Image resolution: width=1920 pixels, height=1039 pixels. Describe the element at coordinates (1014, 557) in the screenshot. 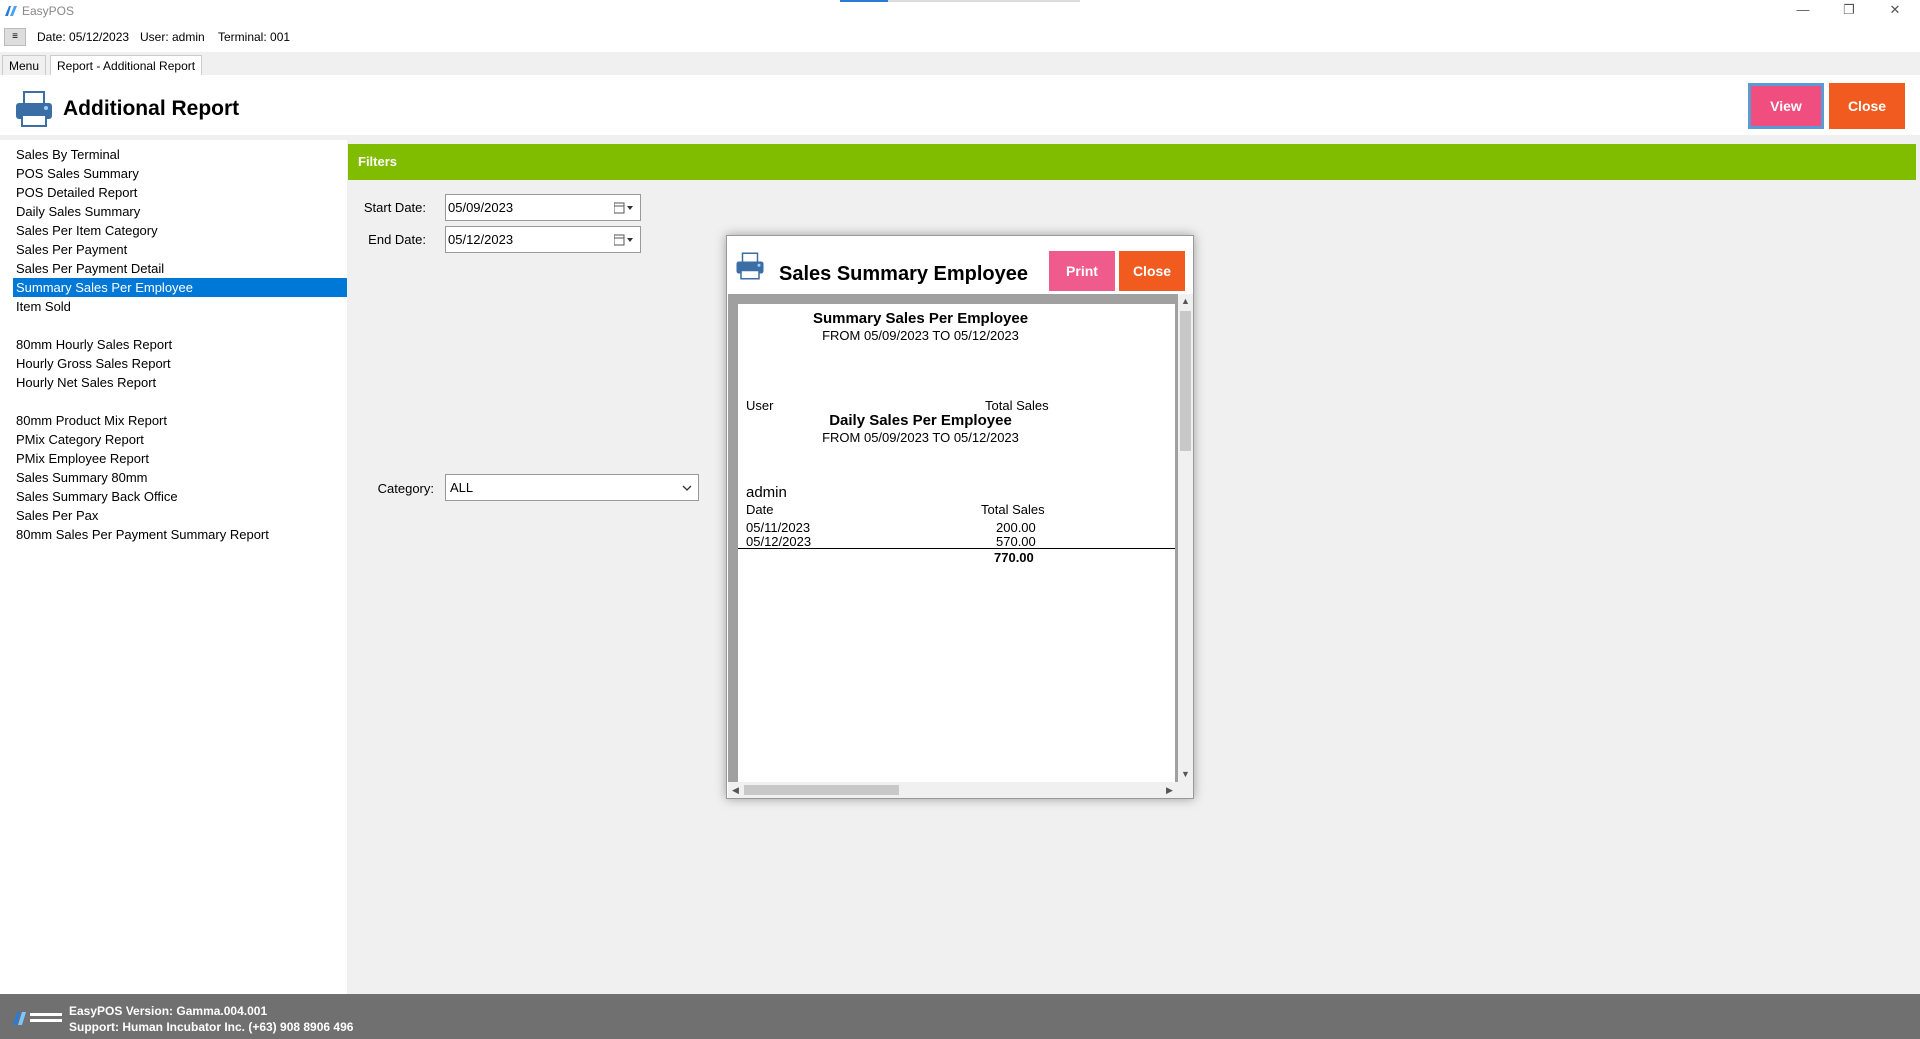

I see `grand-total: 770.00` at that location.